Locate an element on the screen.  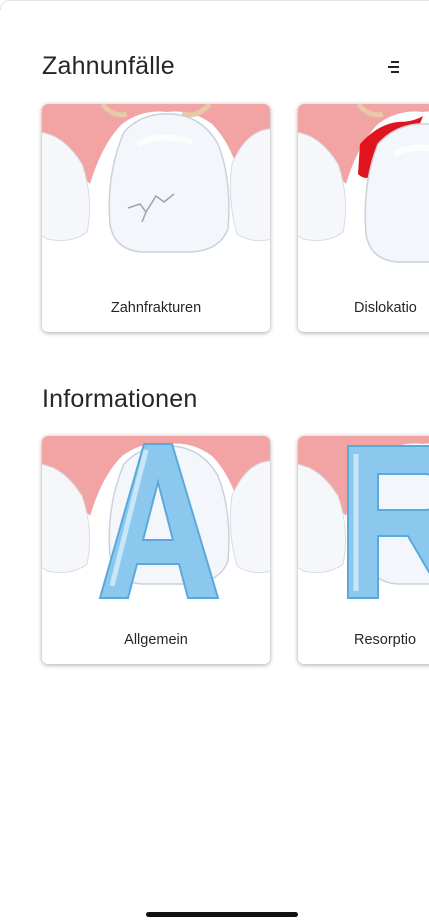
card-dislokation: Dislokatio is located at coordinates (363, 218).